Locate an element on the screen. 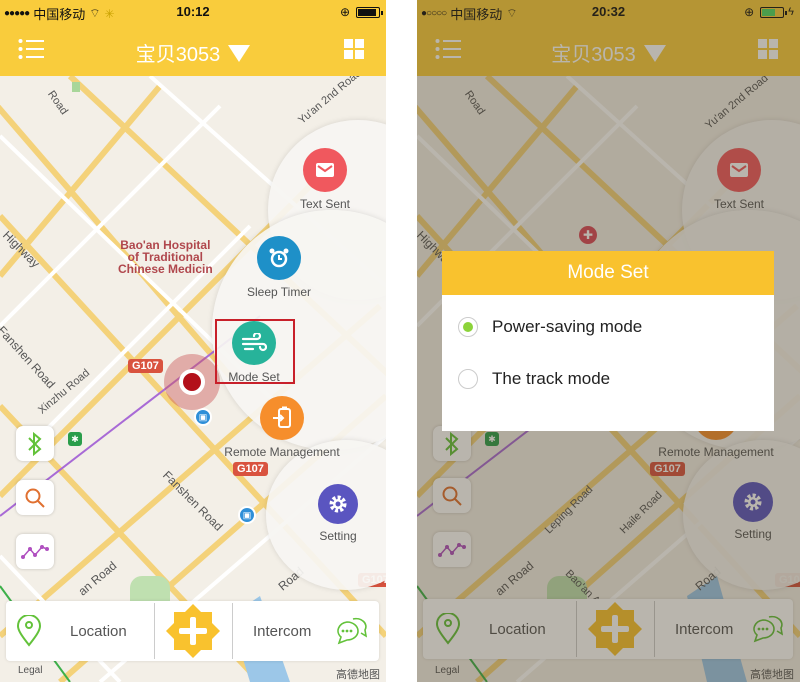 This screenshot has width=800, height=682. radio-unselected is located at coordinates (468, 379).